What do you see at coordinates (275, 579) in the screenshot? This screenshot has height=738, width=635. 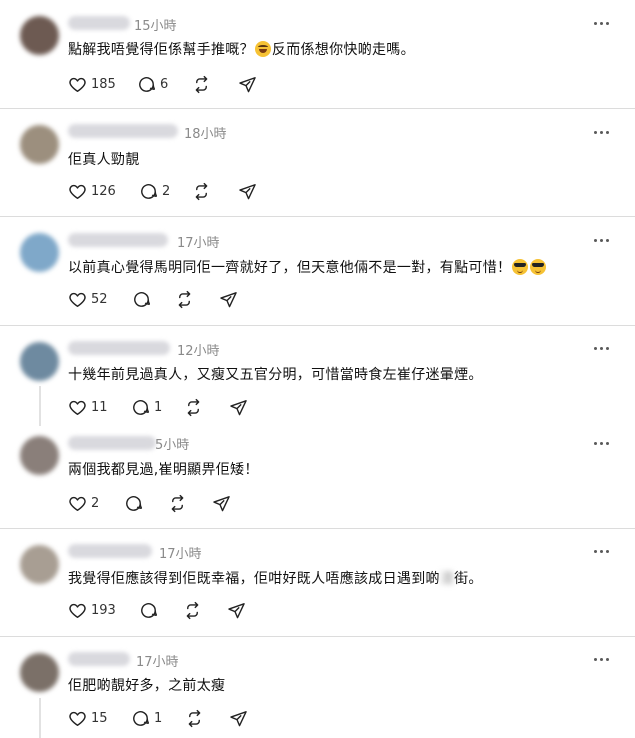 I see `comment-text: 我覺得佢應該得到佢既幸福，佢咁好既人唔應該成日遇到啲渣街。` at bounding box center [275, 579].